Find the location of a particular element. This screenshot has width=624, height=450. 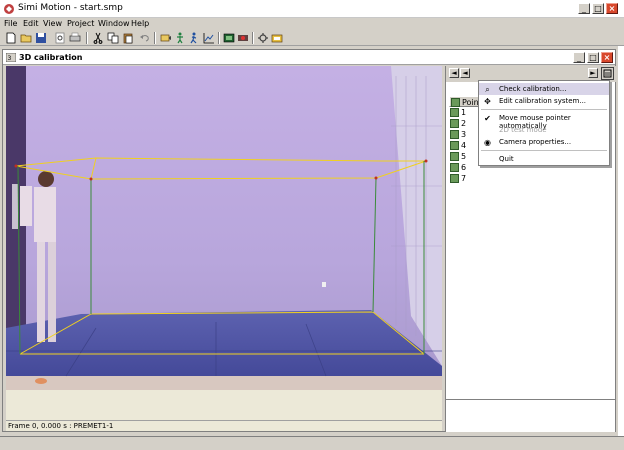

person-walk-icon is located at coordinates (194, 38).